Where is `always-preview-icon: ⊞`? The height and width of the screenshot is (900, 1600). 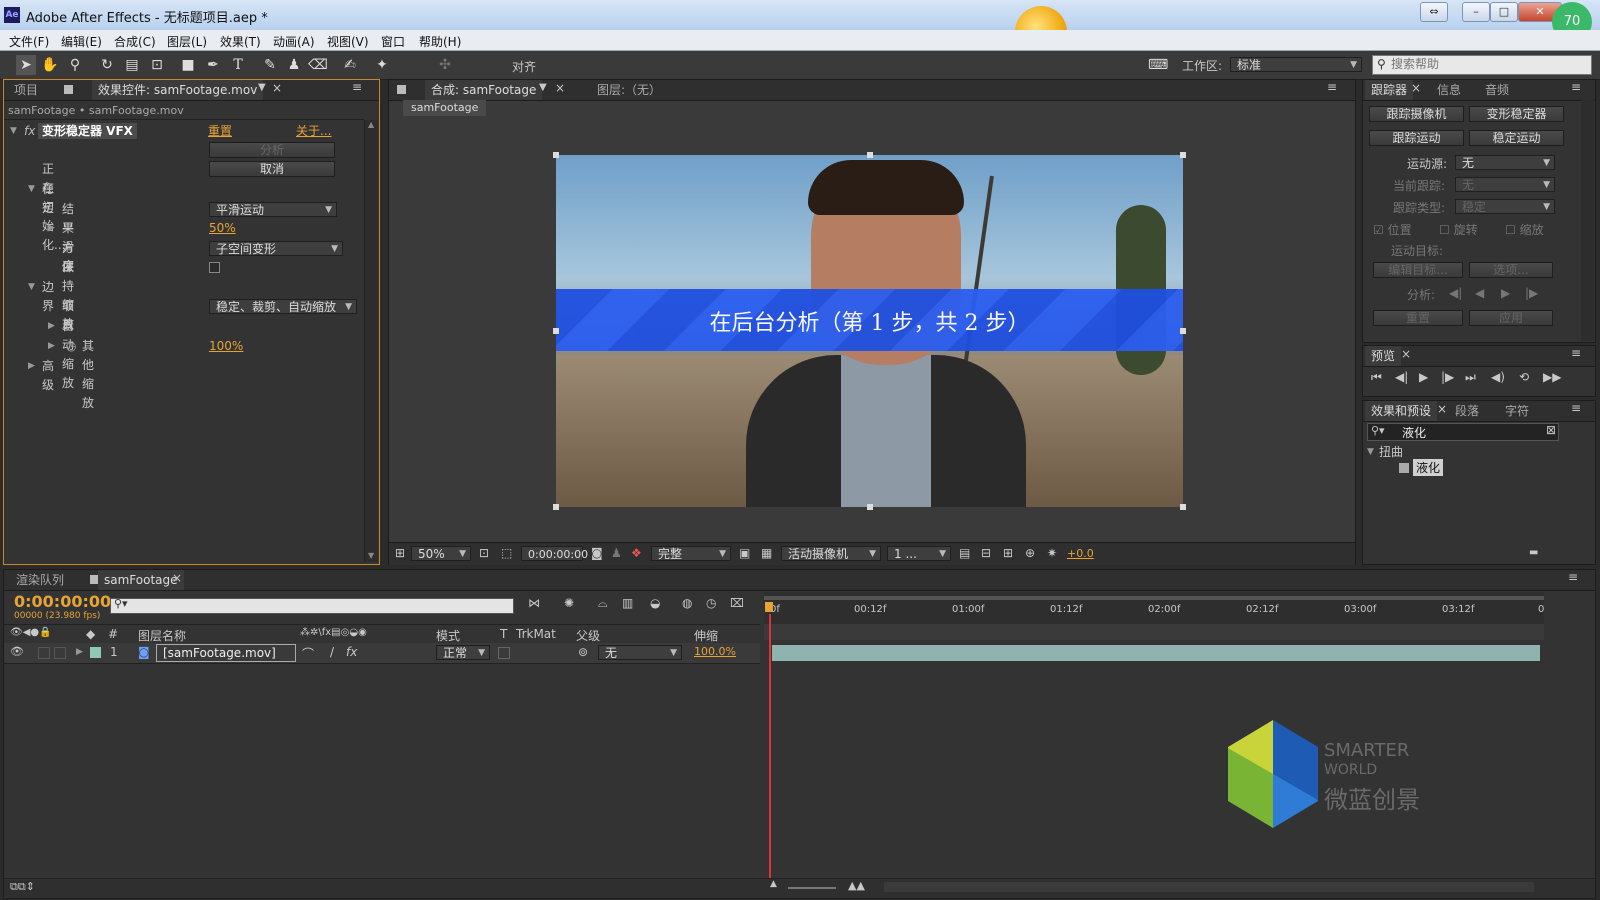
always-preview-icon: ⊞ is located at coordinates (400, 553).